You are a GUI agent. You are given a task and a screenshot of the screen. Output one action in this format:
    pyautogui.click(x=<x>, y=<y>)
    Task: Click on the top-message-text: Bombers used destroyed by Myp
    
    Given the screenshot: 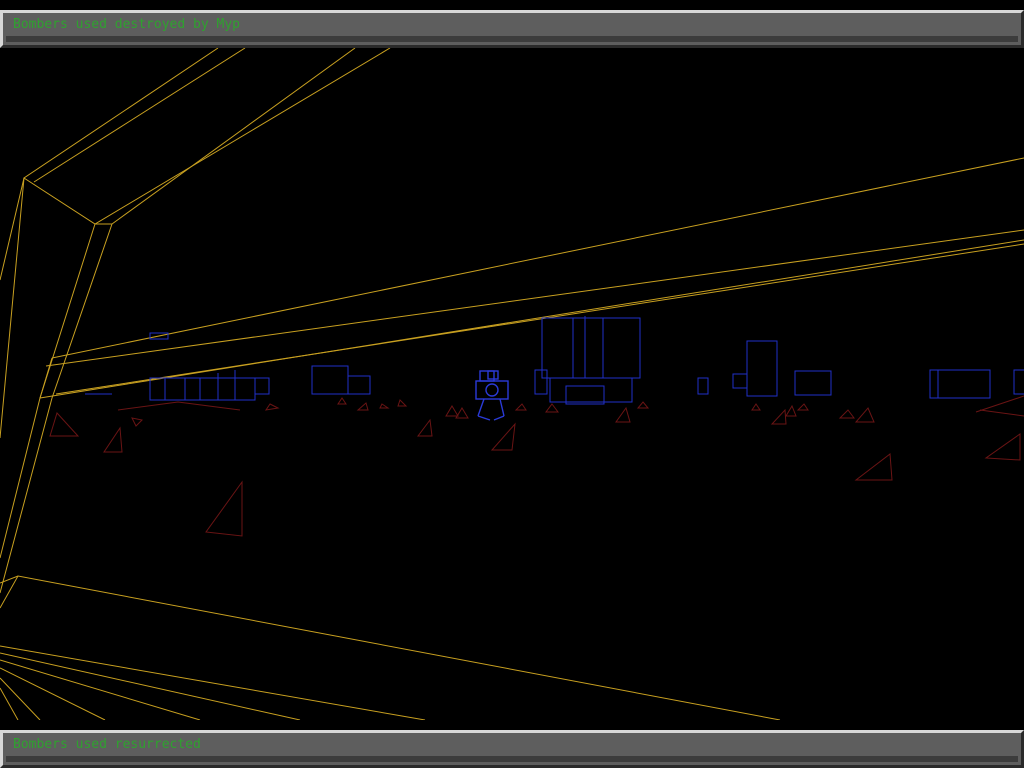 What is the action you would take?
    pyautogui.click(x=126, y=24)
    